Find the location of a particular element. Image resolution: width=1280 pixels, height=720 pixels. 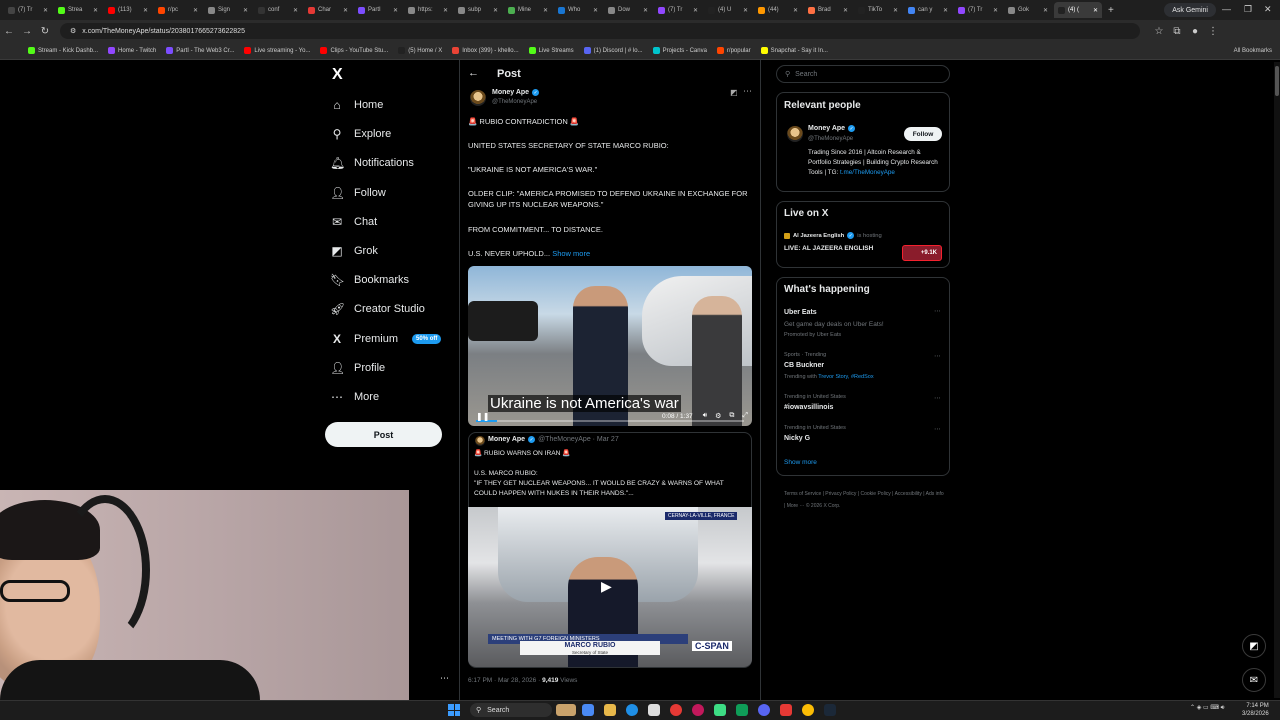

browser-tab: (113) ✕ is located at coordinates (128, 10).